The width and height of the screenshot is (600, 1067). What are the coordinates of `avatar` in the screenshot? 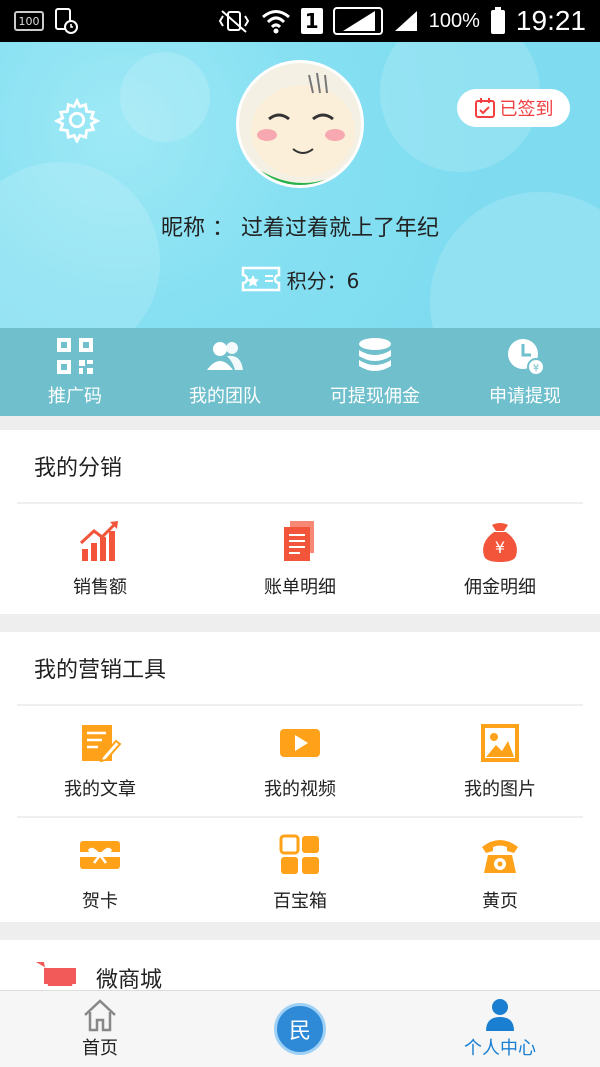 It's located at (300, 124).